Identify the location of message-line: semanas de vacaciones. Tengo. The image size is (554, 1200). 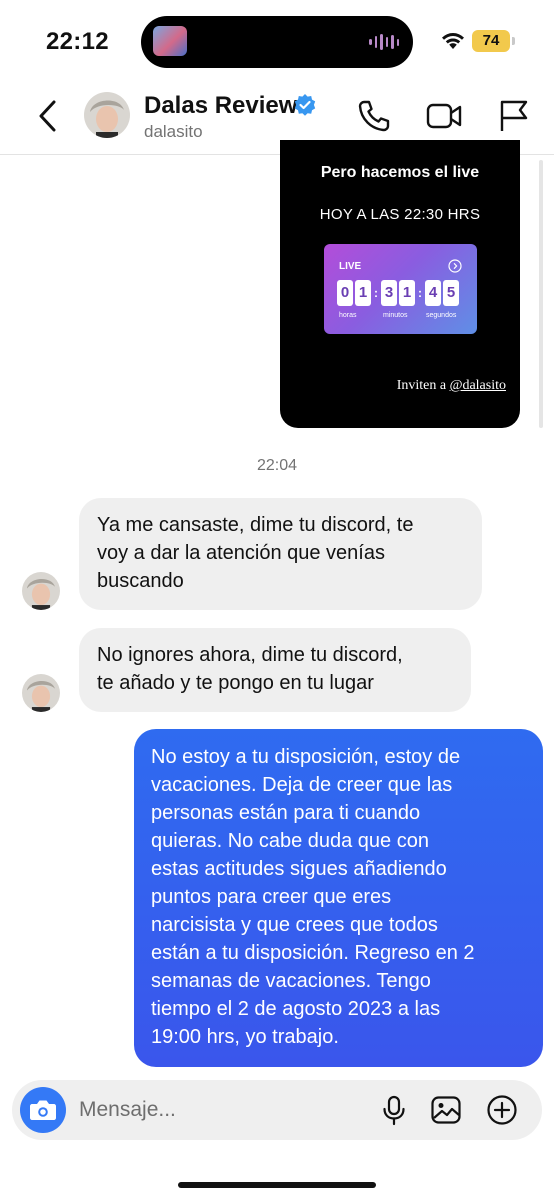
(291, 981).